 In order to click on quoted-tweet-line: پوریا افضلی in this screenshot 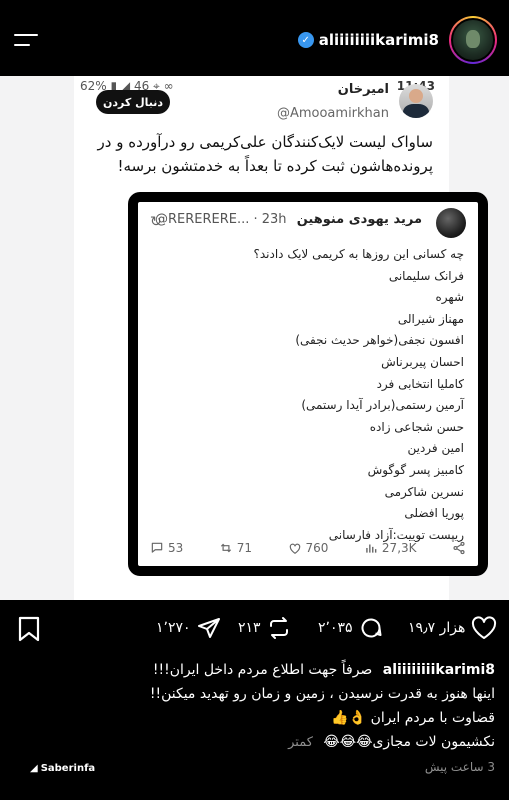, I will do `click(434, 513)`.